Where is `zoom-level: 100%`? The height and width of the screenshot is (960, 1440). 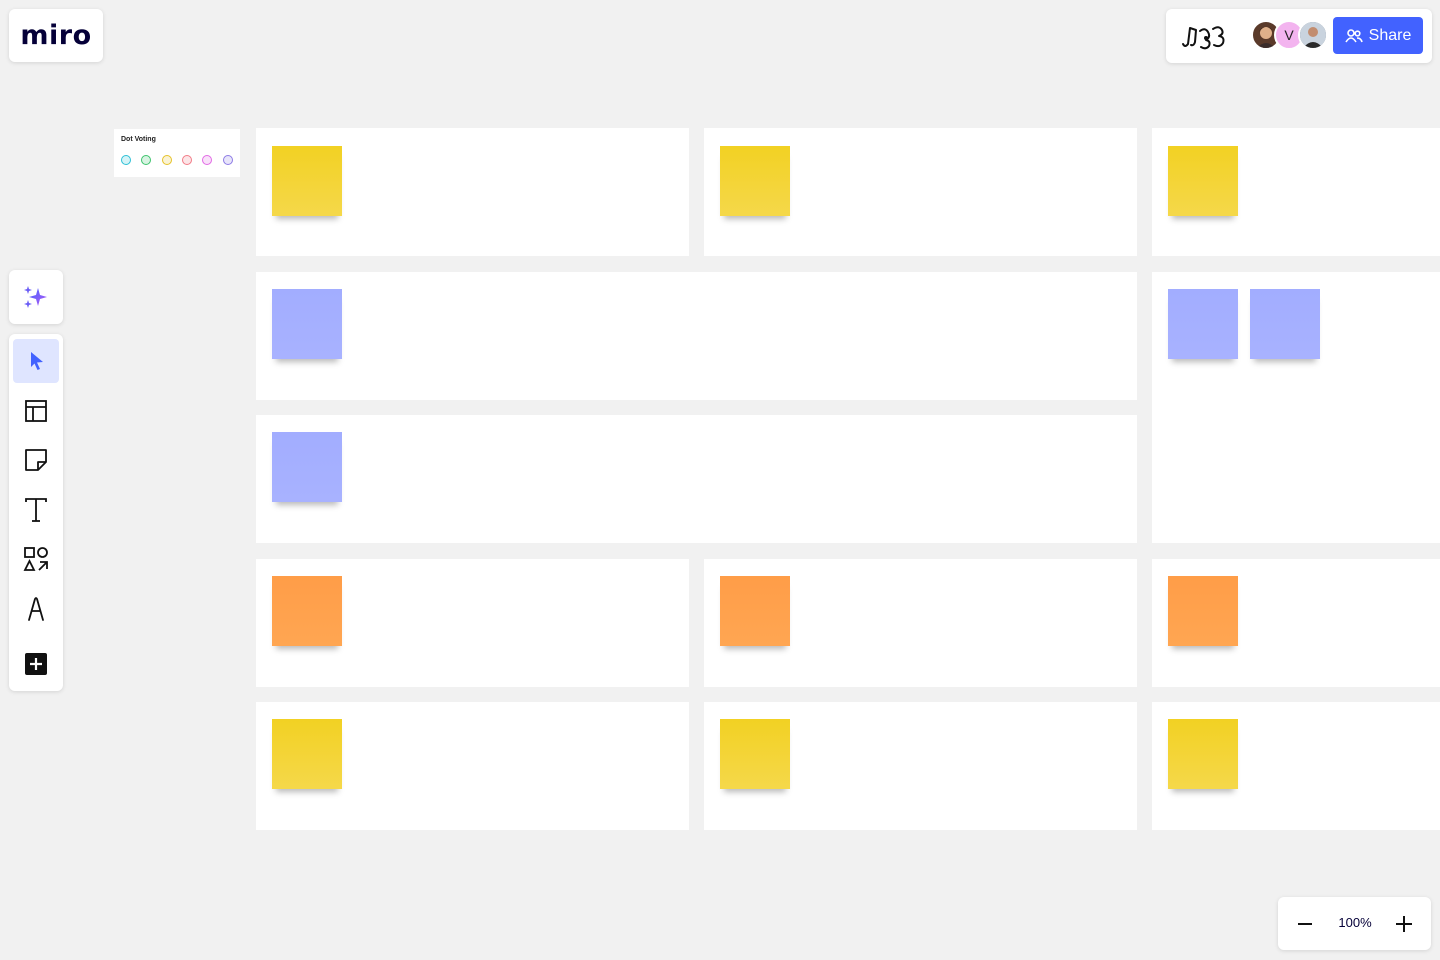
zoom-level: 100% is located at coordinates (1355, 922).